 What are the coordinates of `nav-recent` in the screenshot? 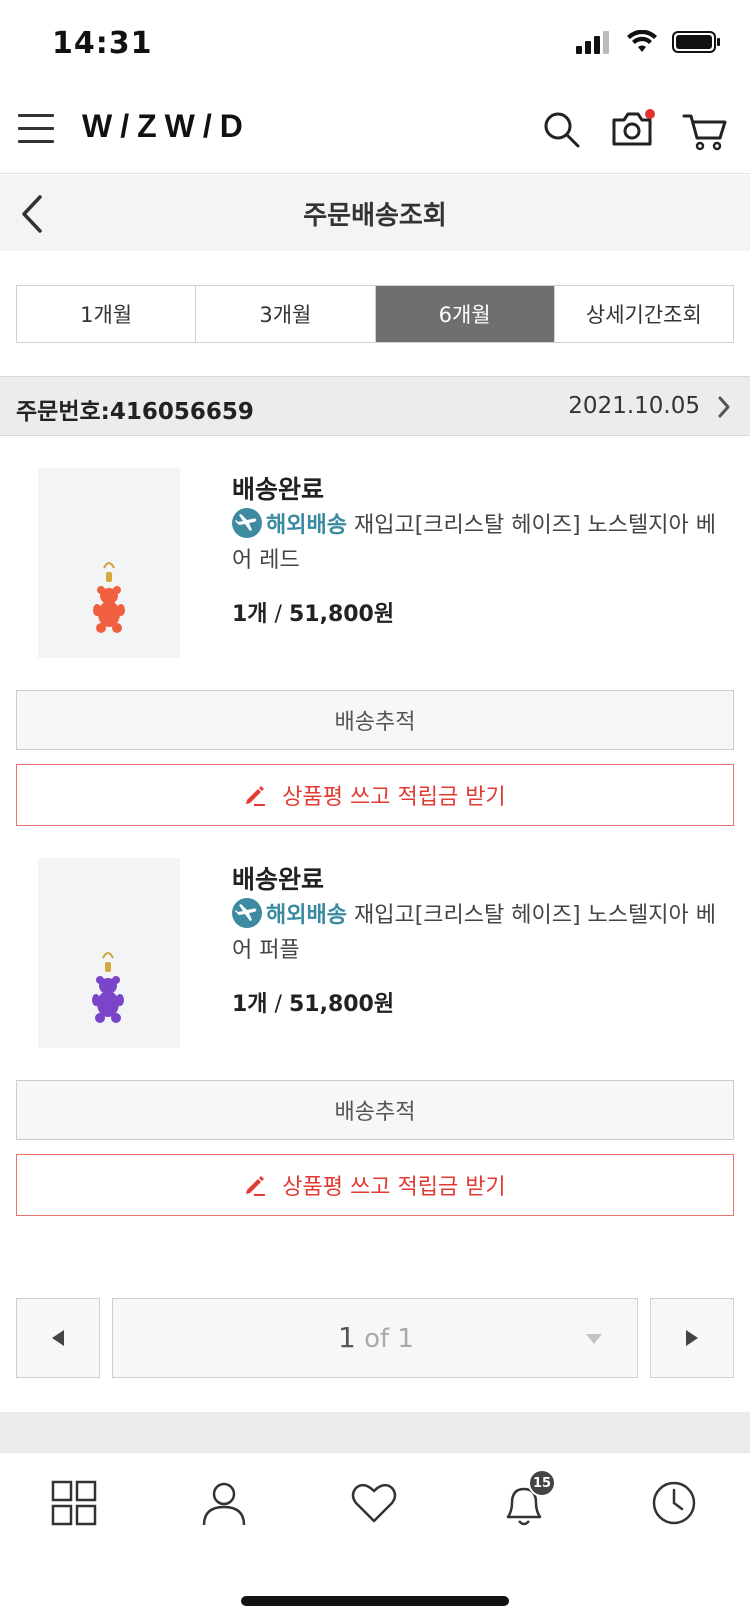 It's located at (676, 1505).